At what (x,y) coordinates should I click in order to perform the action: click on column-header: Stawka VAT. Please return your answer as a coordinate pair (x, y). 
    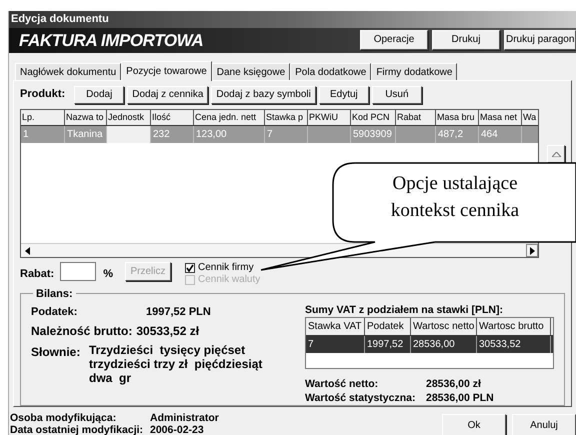
    Looking at the image, I should click on (335, 326).